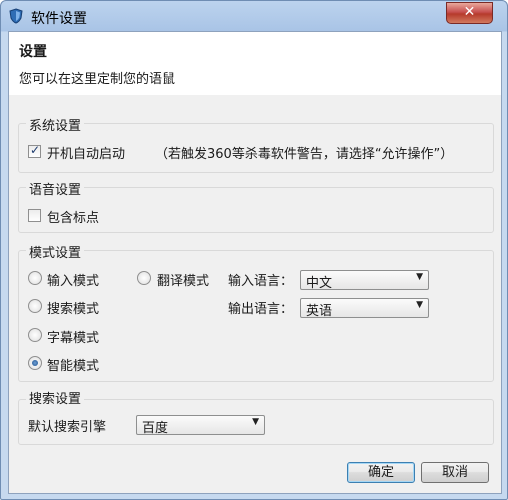 Image resolution: width=508 pixels, height=500 pixels. I want to click on radio-smart-mode, so click(35, 363).